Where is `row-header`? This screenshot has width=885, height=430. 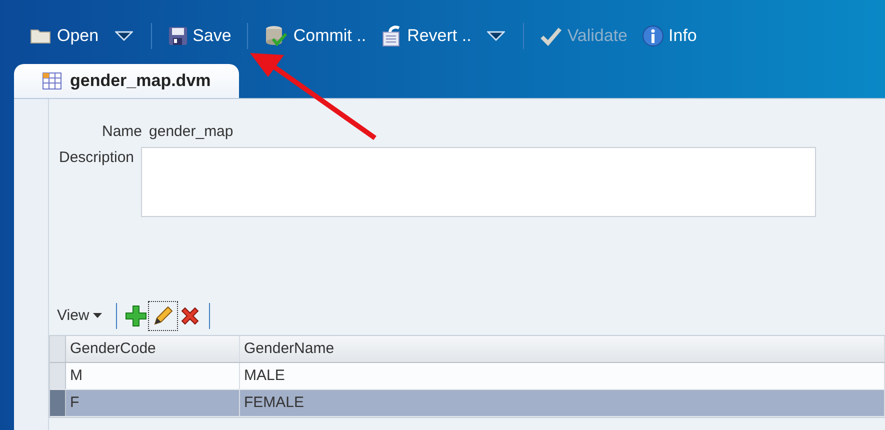
row-header is located at coordinates (58, 403).